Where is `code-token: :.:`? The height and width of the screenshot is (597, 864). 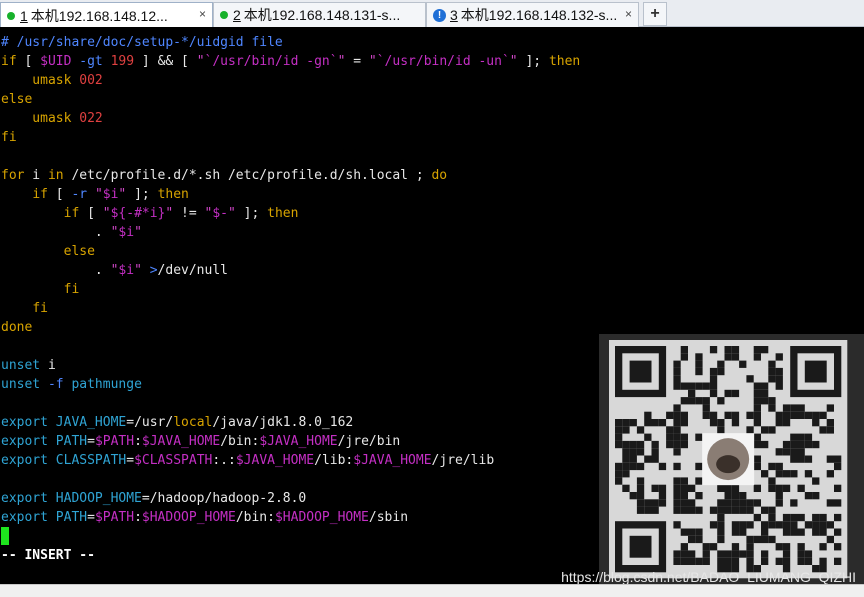 code-token: :.: is located at coordinates (224, 460).